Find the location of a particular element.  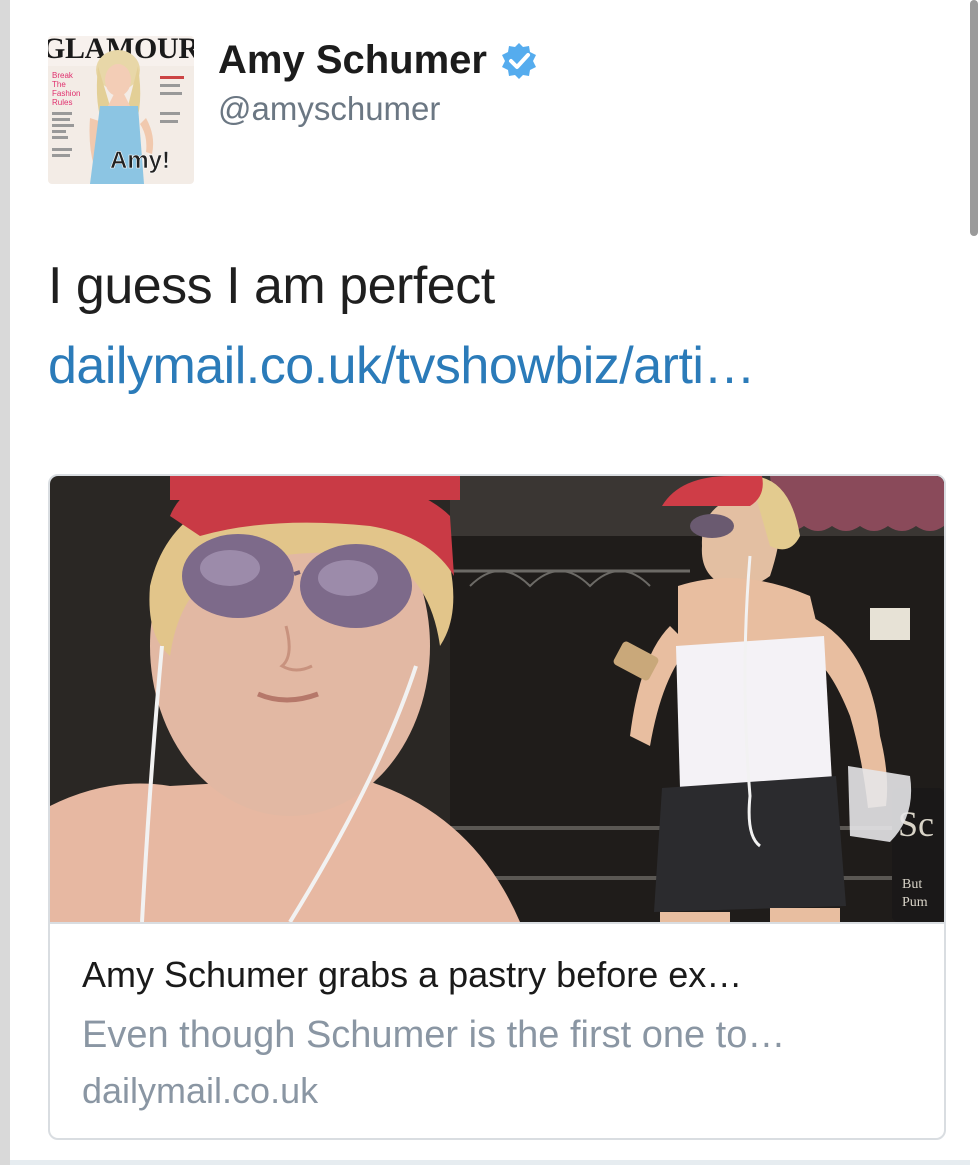

tweet-text: I guess I am perfect is located at coordinates (271, 286).